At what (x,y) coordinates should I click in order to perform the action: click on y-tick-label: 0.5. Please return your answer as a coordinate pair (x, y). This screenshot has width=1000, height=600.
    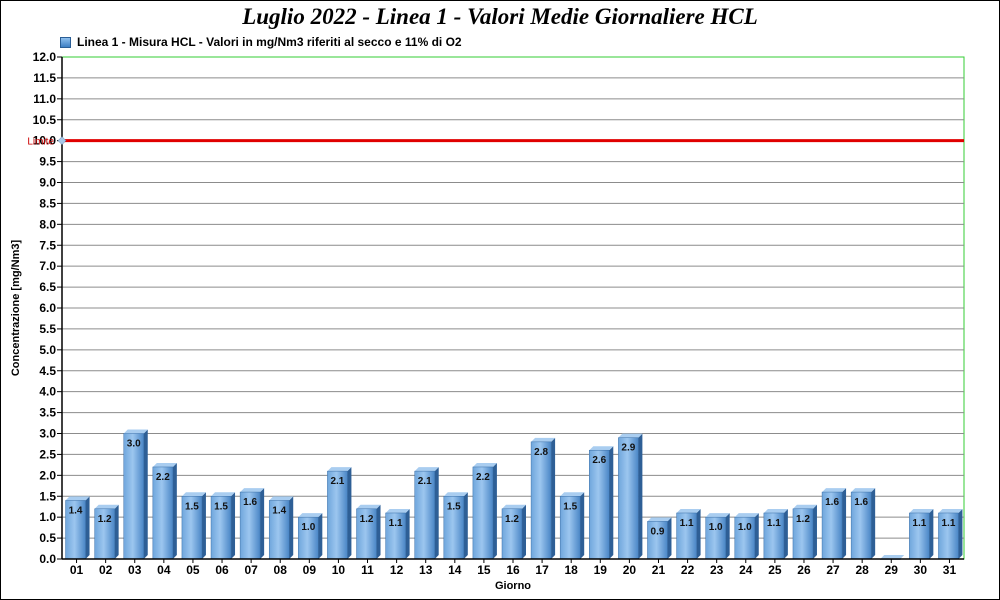
    Looking at the image, I should click on (47, 538).